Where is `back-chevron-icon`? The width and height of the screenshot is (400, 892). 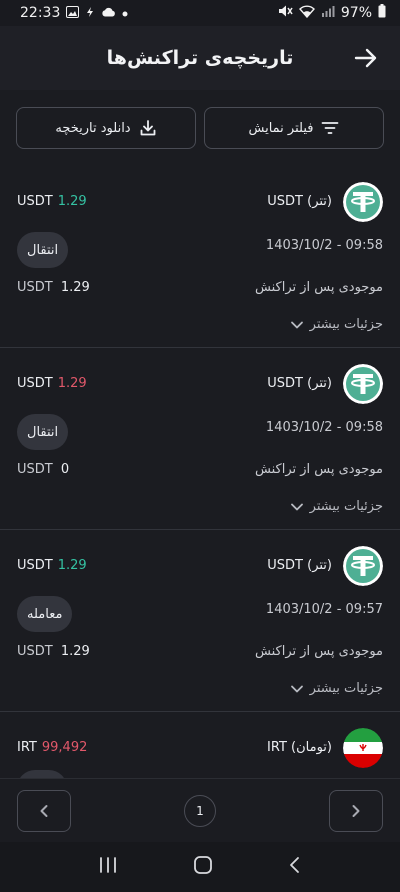 back-chevron-icon is located at coordinates (295, 865).